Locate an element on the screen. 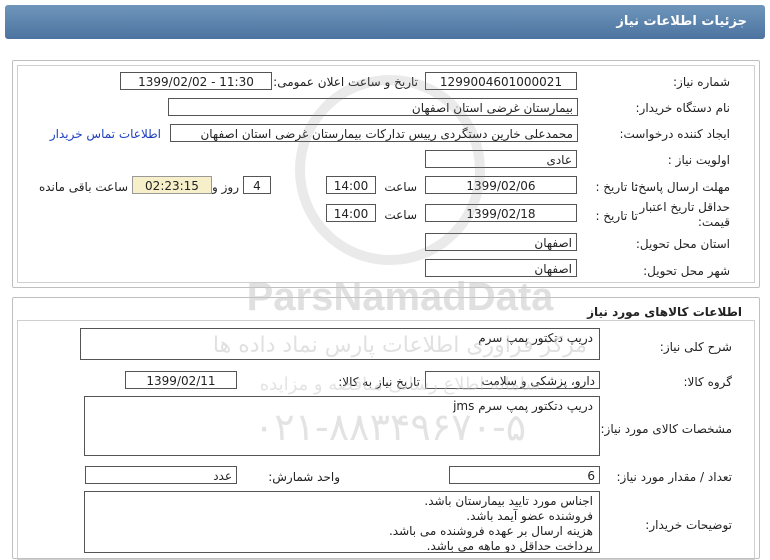  unit-field: عدد is located at coordinates (161, 475).